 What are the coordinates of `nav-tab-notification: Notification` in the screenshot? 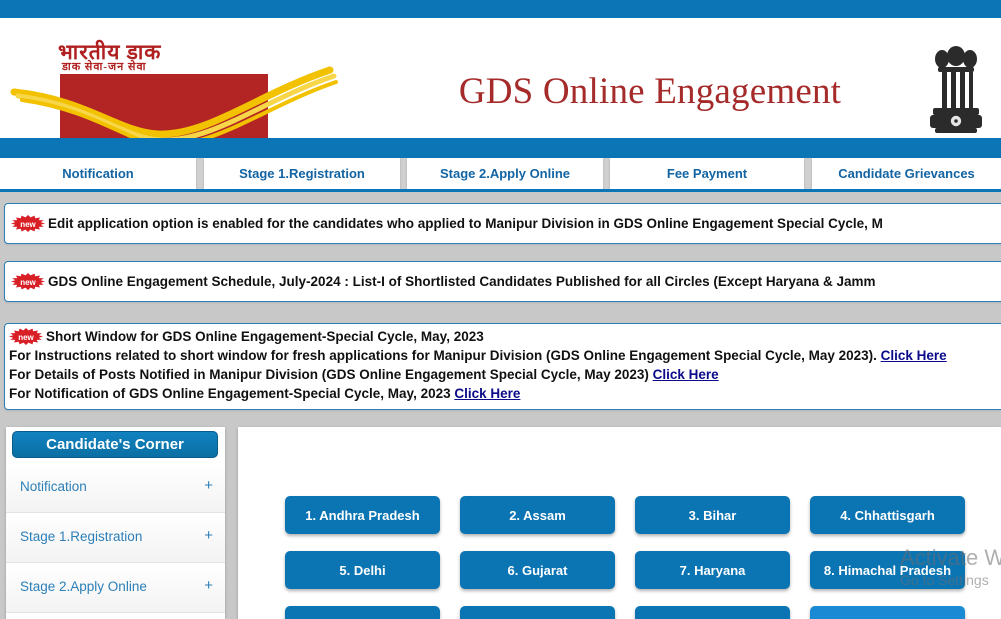 It's located at (98, 173).